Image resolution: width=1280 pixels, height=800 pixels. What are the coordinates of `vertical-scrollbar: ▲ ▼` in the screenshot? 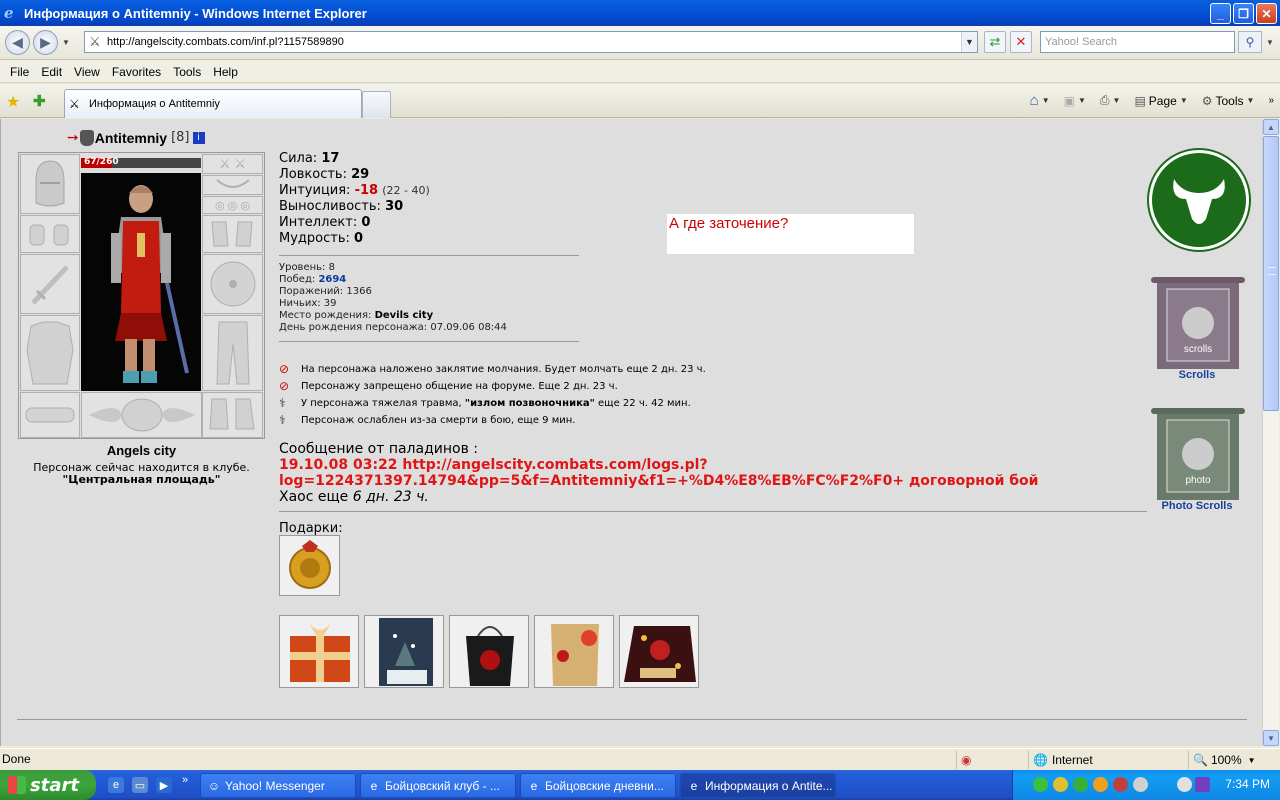 It's located at (1270, 432).